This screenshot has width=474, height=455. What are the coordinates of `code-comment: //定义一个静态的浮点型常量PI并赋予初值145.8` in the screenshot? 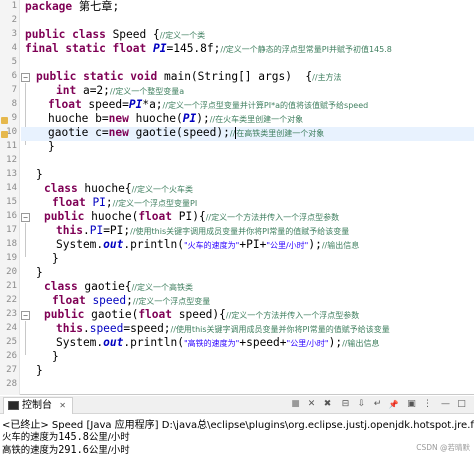 It's located at (306, 49).